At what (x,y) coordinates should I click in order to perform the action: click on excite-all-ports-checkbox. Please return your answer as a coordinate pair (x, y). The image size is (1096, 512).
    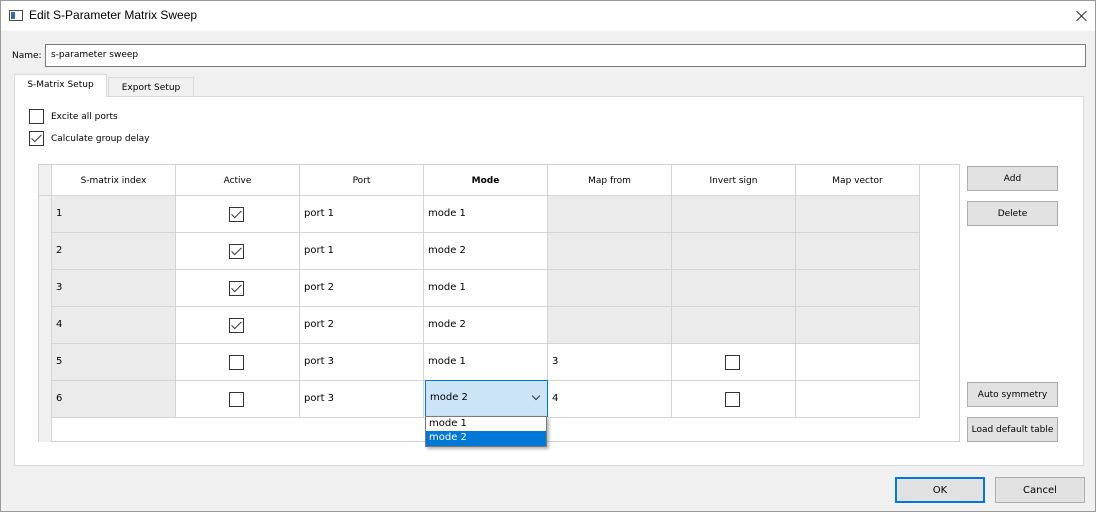
    Looking at the image, I should click on (36, 116).